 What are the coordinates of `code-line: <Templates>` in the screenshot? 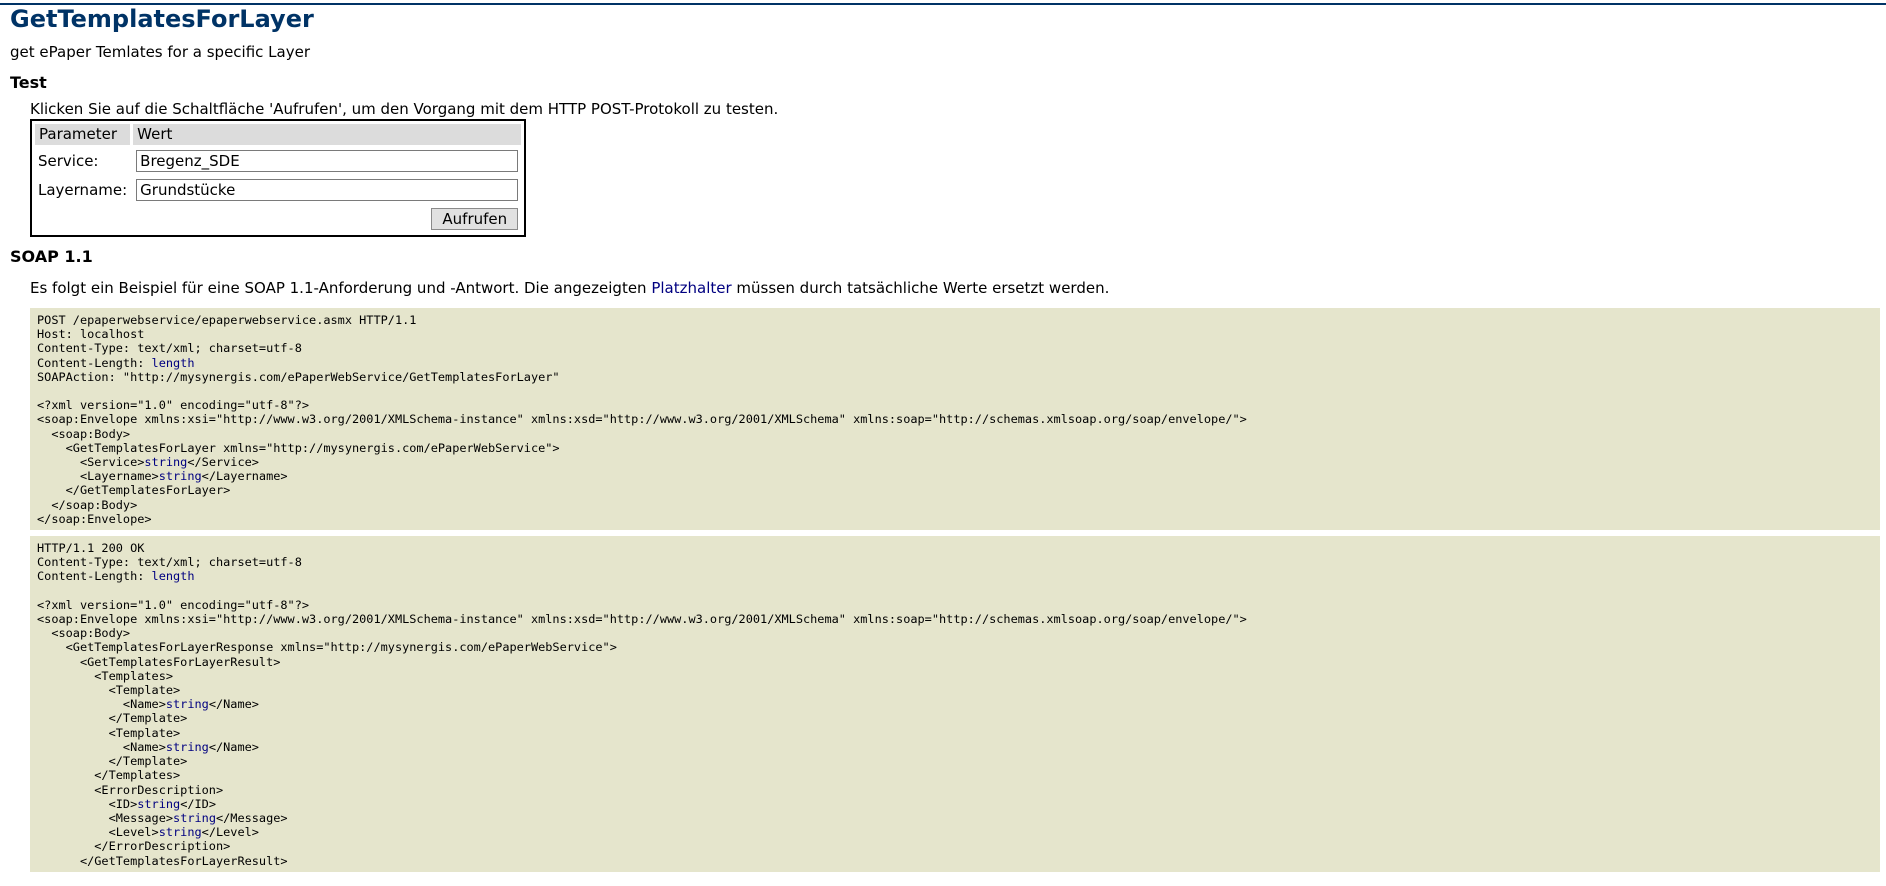 It's located at (955, 676).